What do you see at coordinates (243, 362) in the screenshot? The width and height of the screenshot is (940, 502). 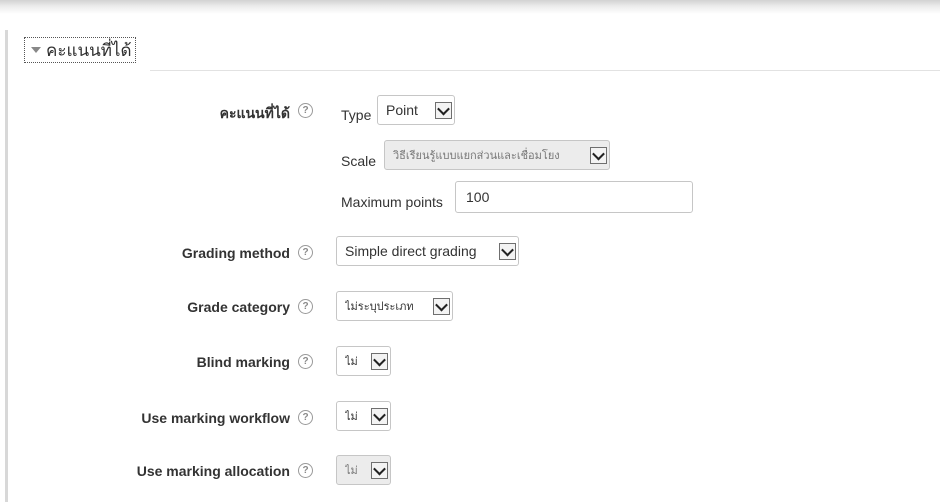 I see `blind-marking-label: Blind marking` at bounding box center [243, 362].